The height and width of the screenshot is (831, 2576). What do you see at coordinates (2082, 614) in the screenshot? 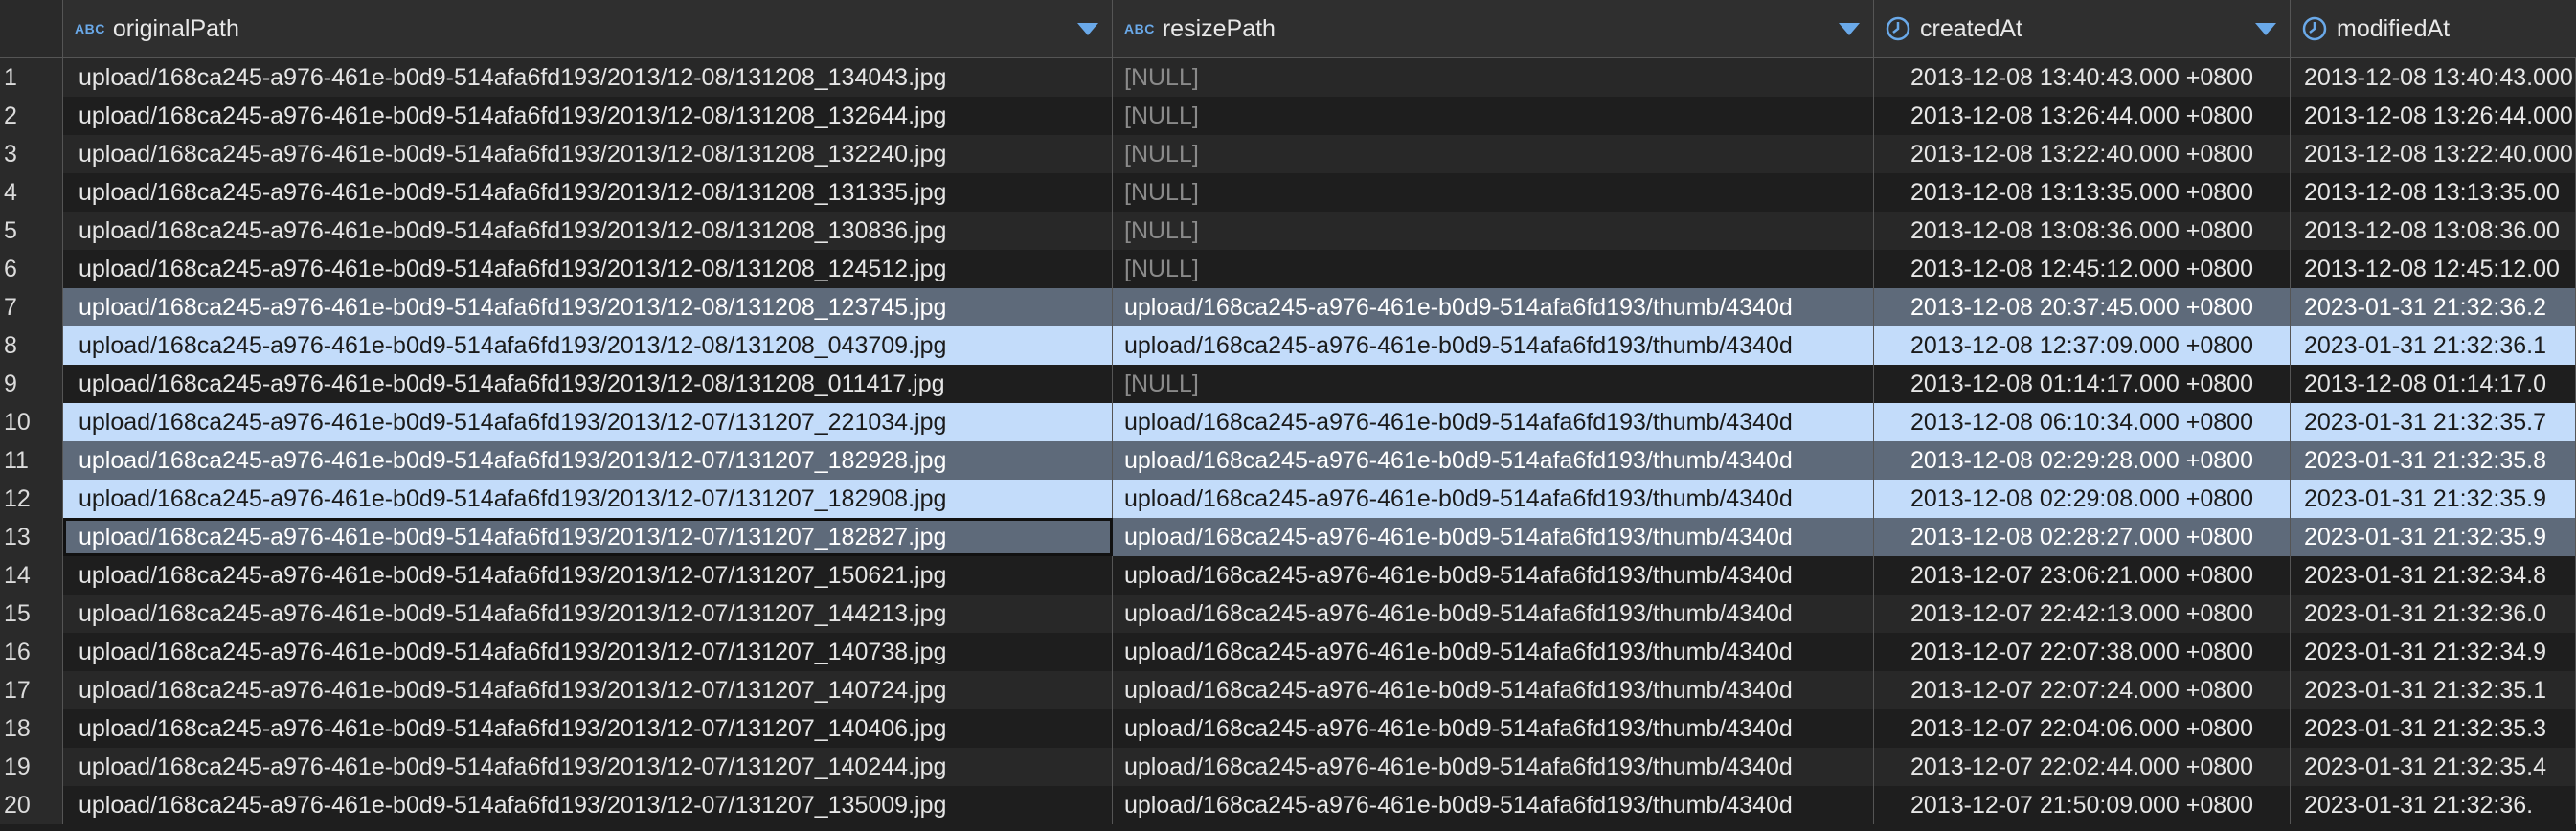
I see `cell-createdAt: 2013-12-07 22:42:13.000 +0800` at bounding box center [2082, 614].